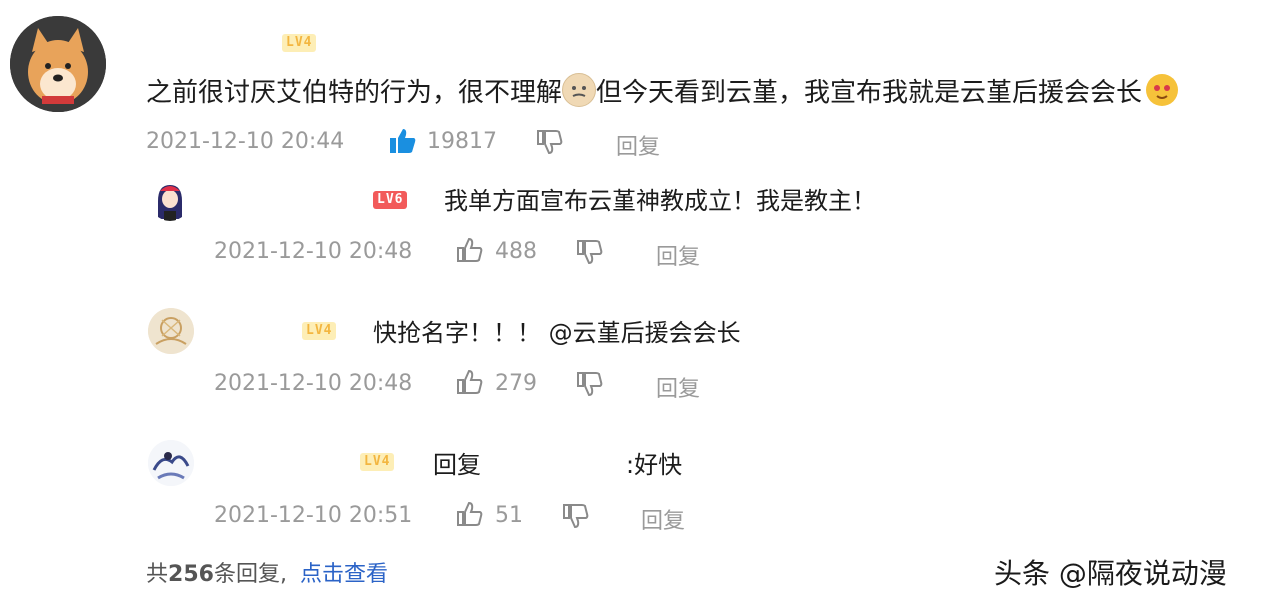 This screenshot has height=602, width=1278. I want to click on reply-count-suffix: 条回复,, so click(250, 574).